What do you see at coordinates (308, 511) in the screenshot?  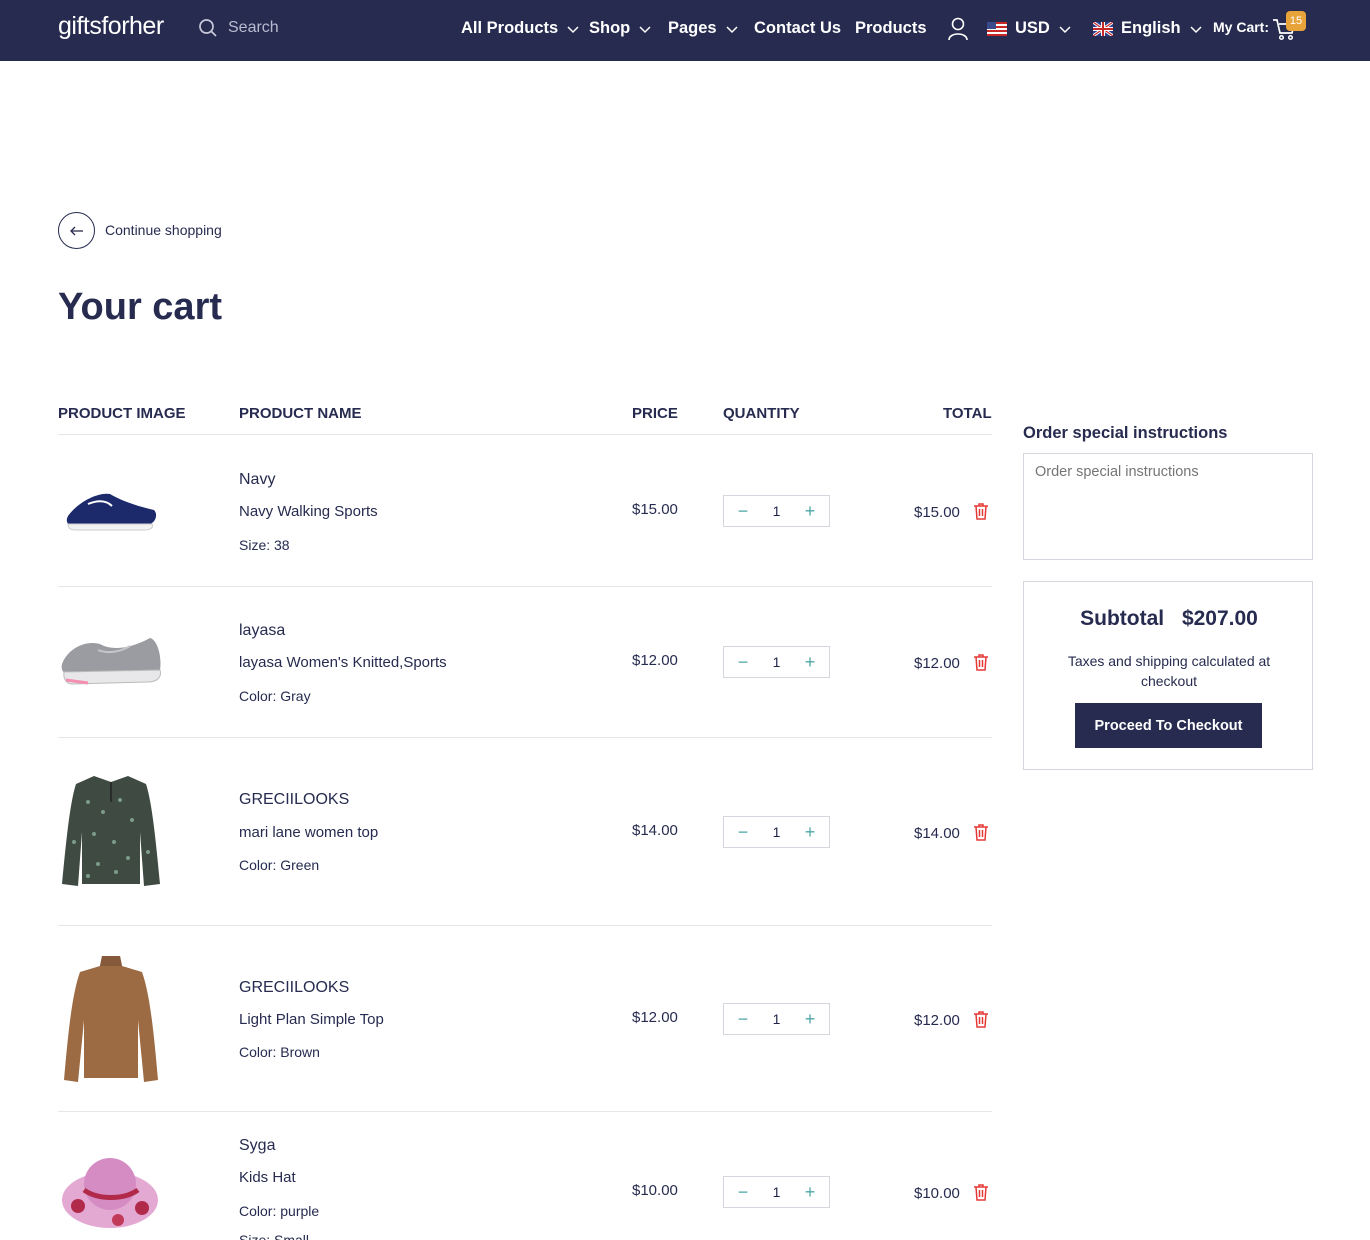 I see `product-name: Navy Walking Sports` at bounding box center [308, 511].